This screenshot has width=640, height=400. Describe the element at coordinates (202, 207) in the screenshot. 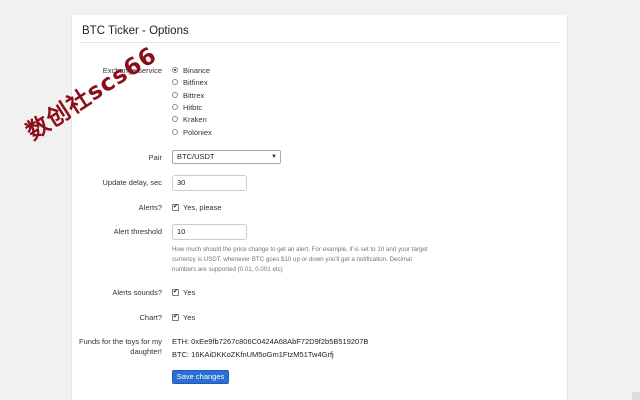

I see `alerts-checkbox-label: Yes, please` at that location.